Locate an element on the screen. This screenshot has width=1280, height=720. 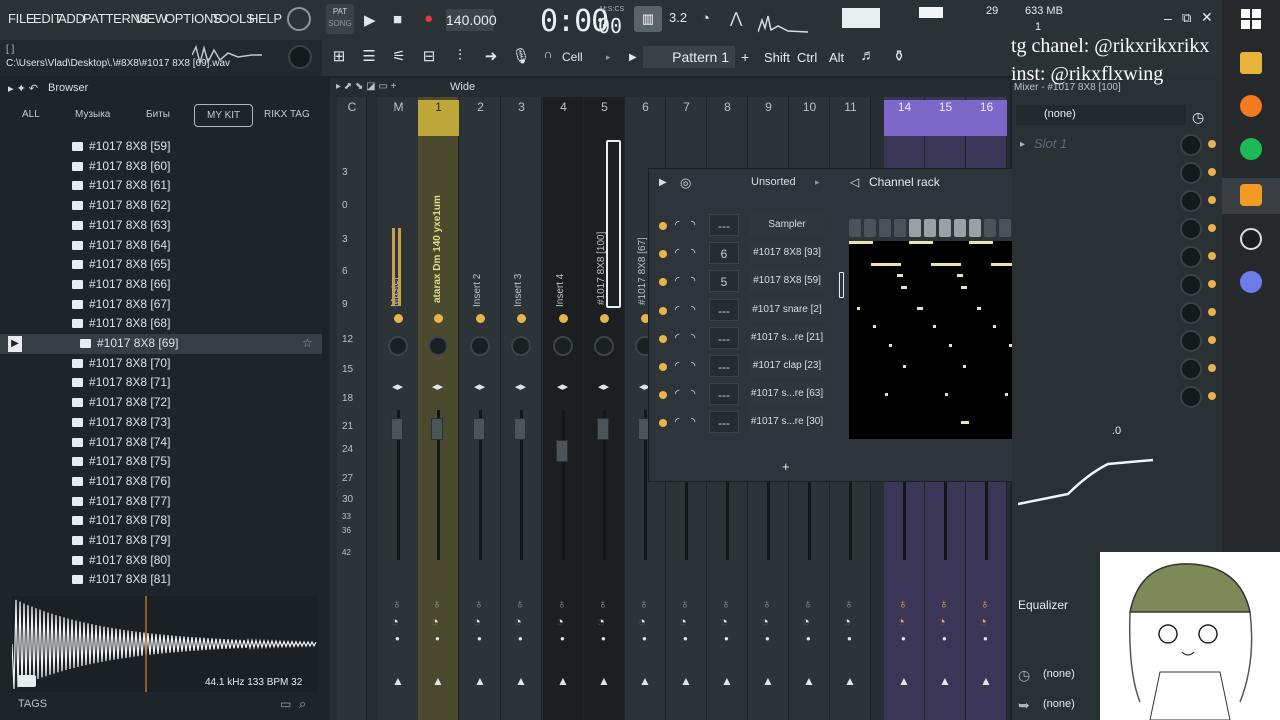
plugin-database-icon: ♬ is located at coordinates (868, 57).